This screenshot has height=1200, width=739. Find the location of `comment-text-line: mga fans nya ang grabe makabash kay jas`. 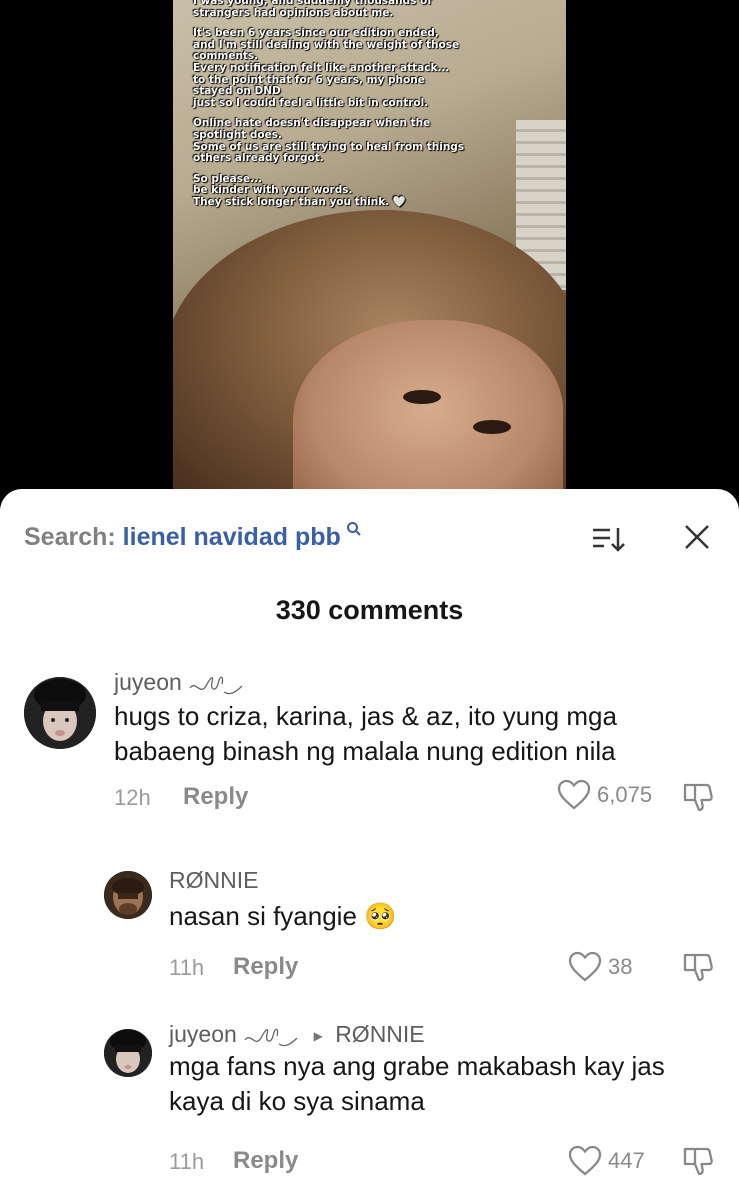

comment-text-line: mga fans nya ang grabe makabash kay jas is located at coordinates (417, 1066).